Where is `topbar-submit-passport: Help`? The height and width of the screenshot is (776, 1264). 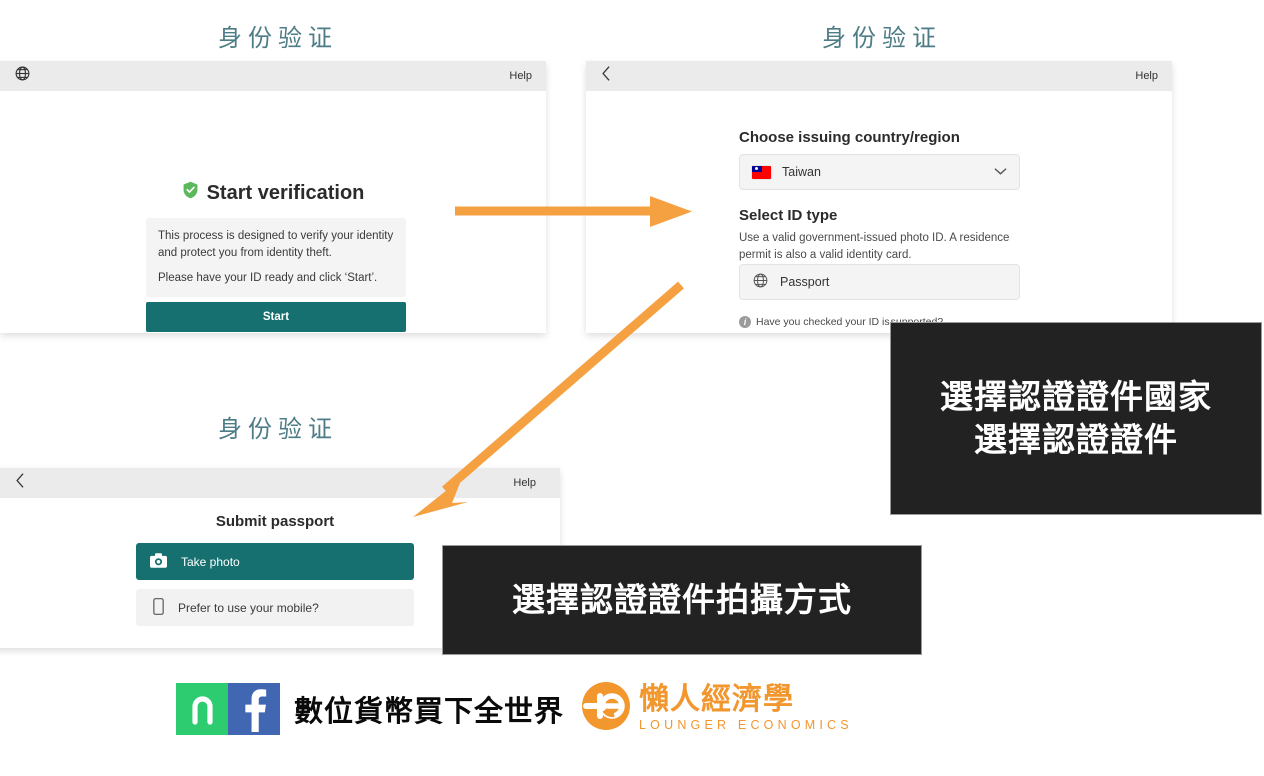
topbar-submit-passport: Help is located at coordinates (280, 483).